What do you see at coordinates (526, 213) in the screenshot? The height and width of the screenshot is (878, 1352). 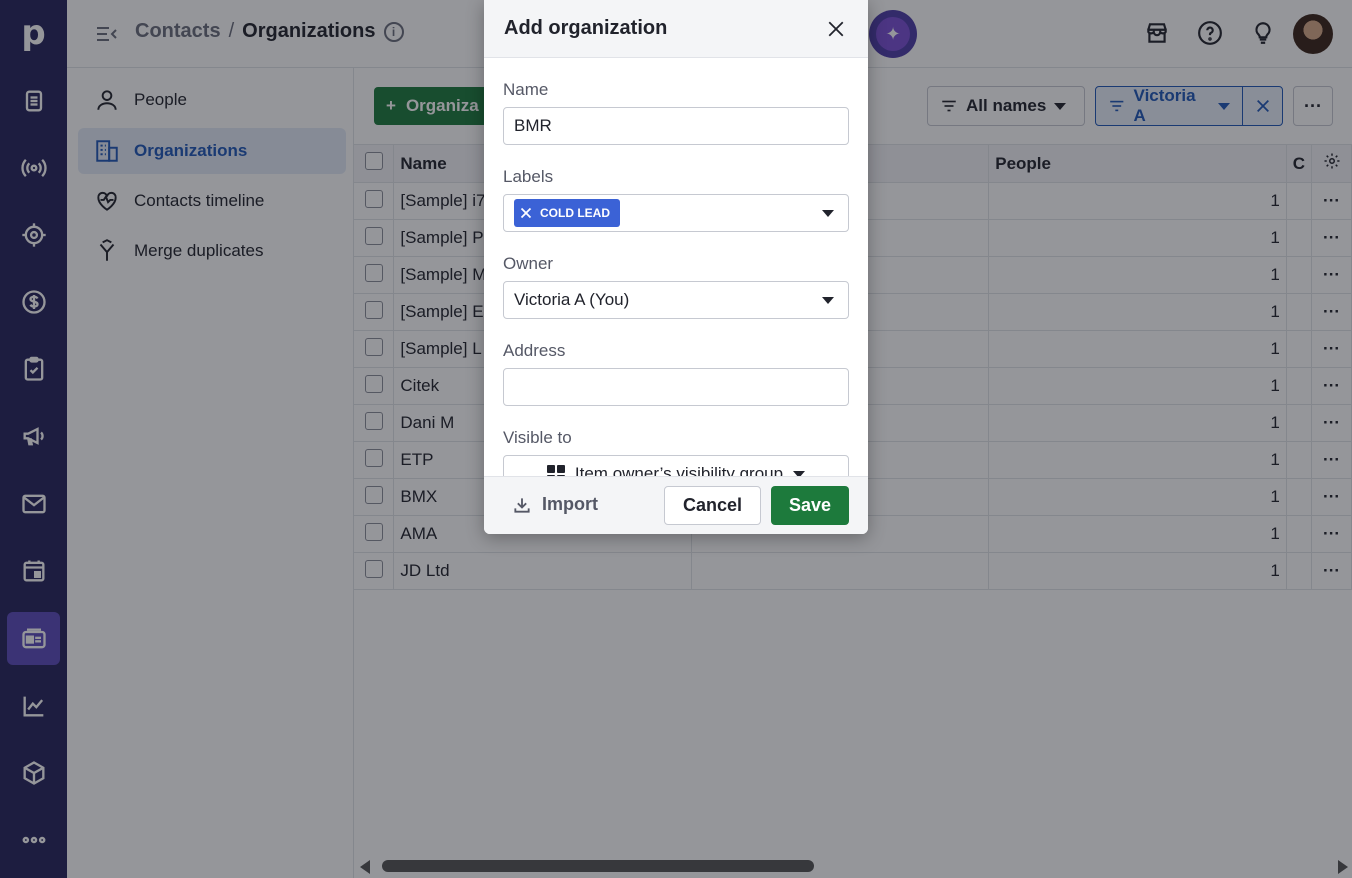 I see `remove-label-icon` at bounding box center [526, 213].